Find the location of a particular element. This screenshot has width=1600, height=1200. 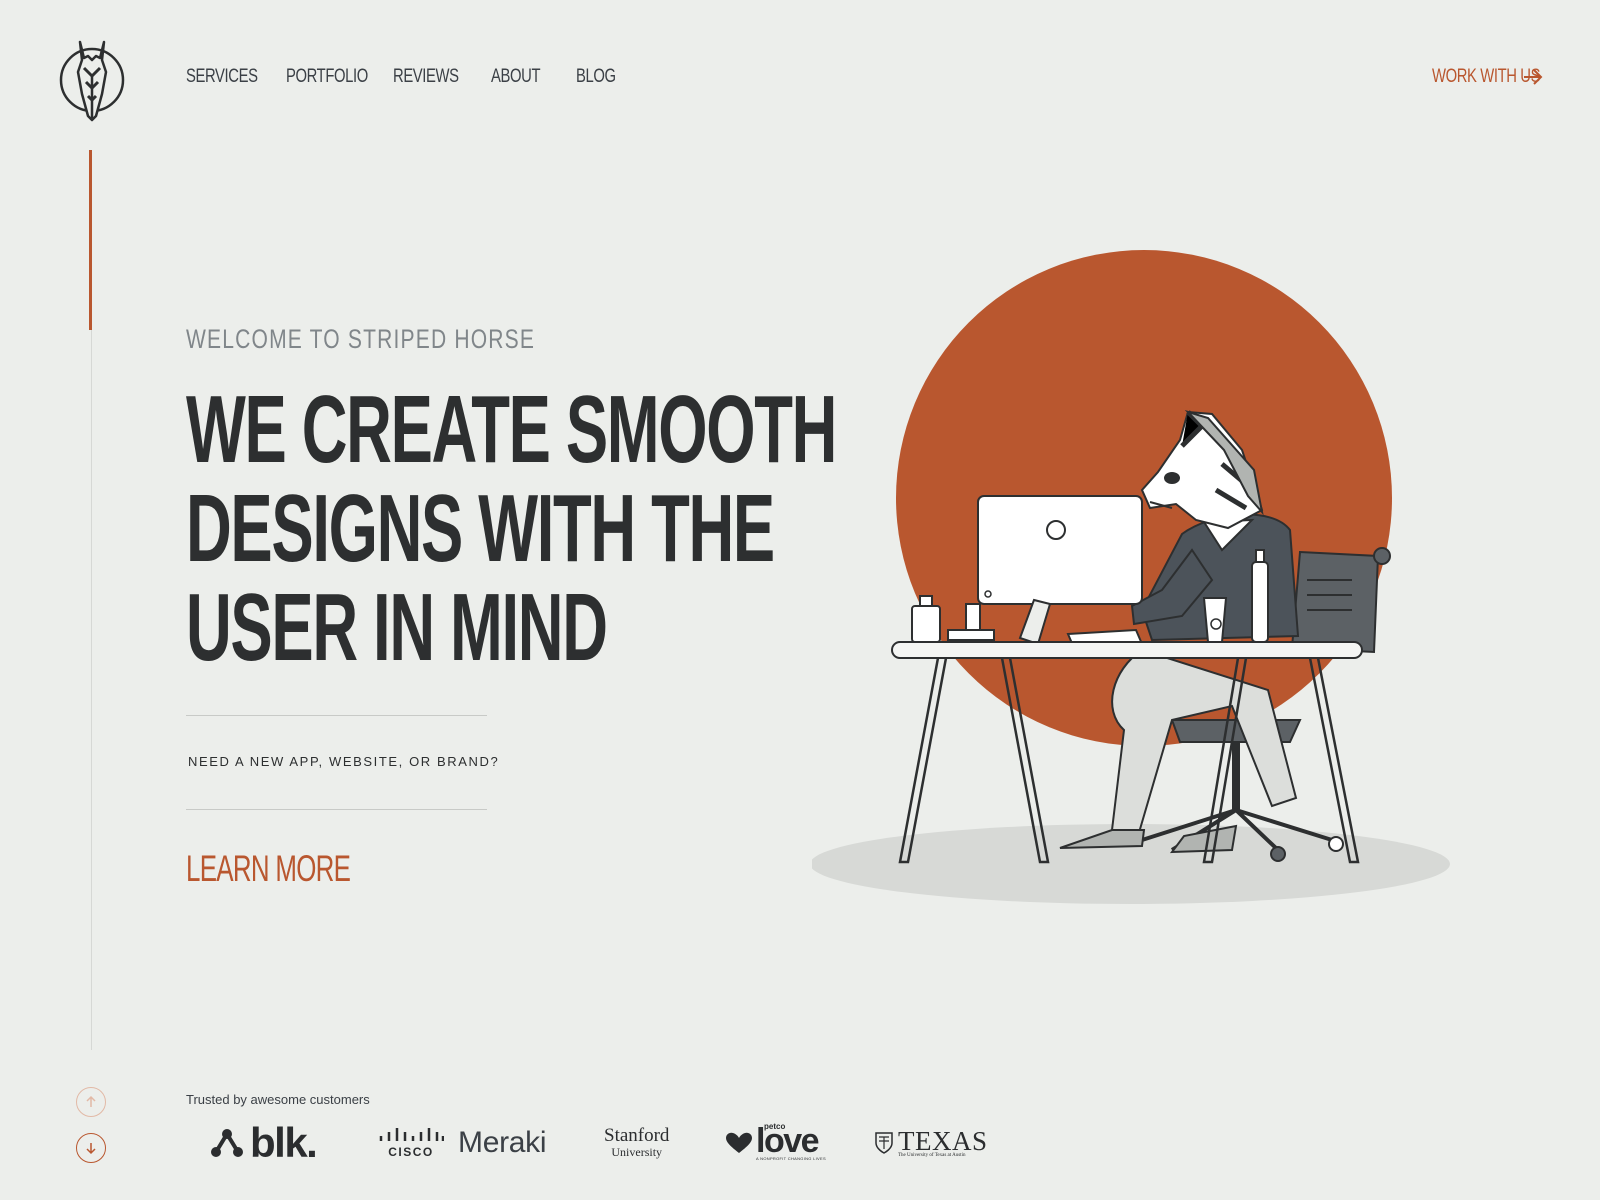

client-logo-meraki: CISCO Meraki is located at coordinates (462, 1143).